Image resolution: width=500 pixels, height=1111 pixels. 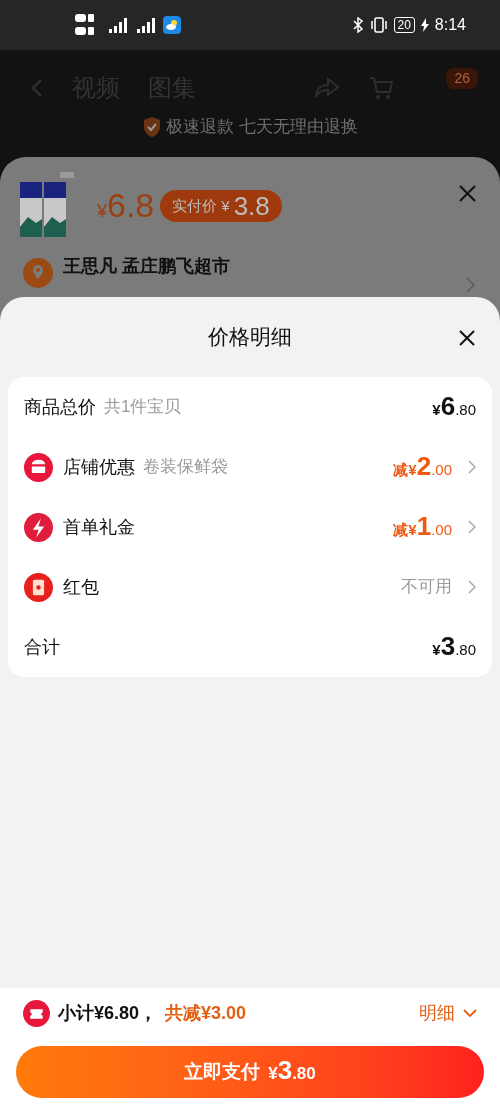 I want to click on store-icon, so click(x=38, y=467).